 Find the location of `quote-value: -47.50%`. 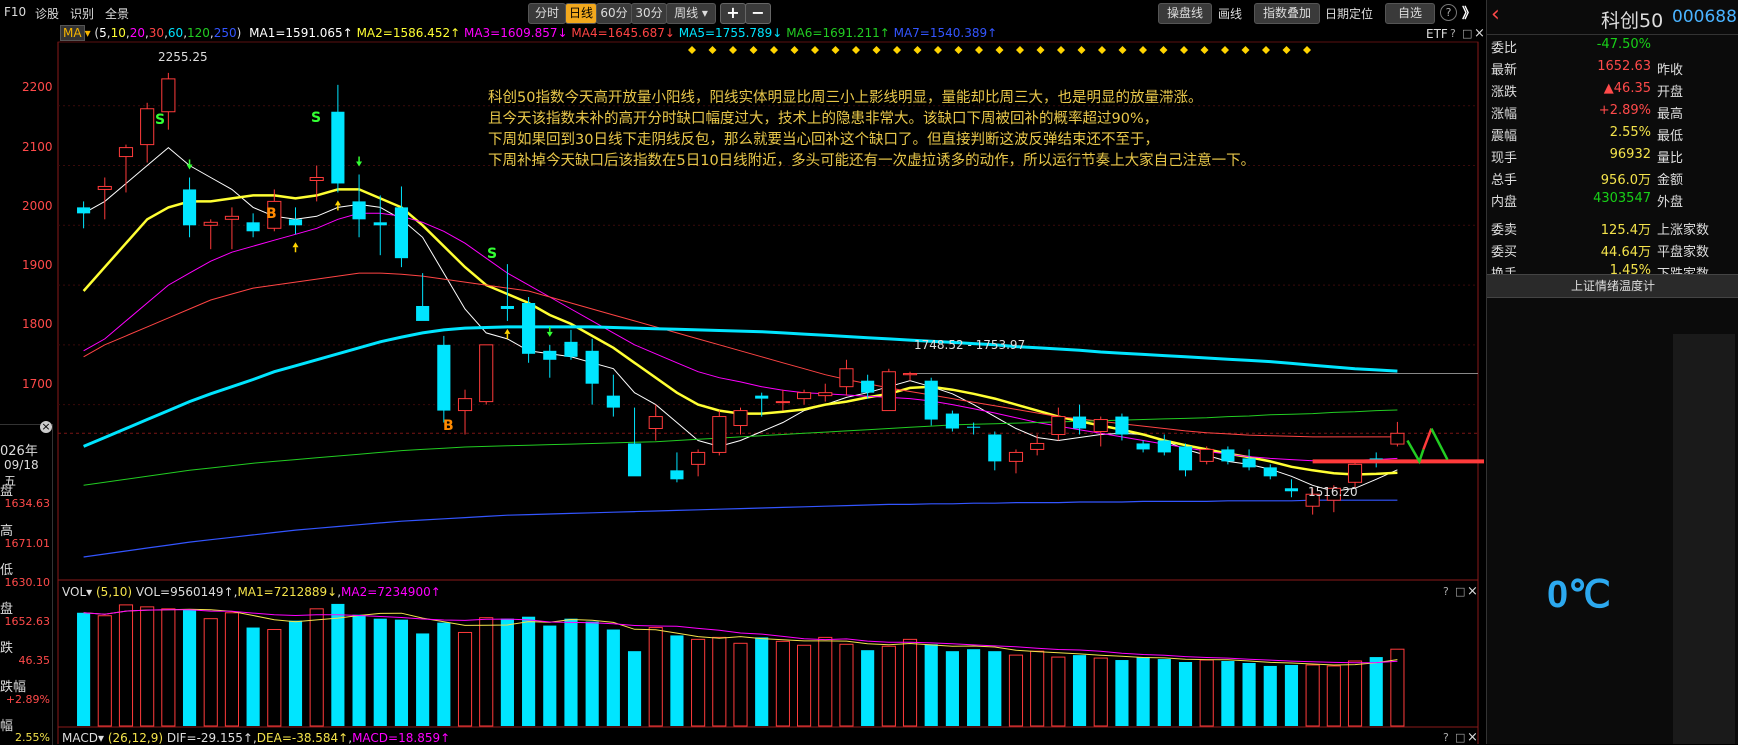

quote-value: -47.50% is located at coordinates (1623, 44).